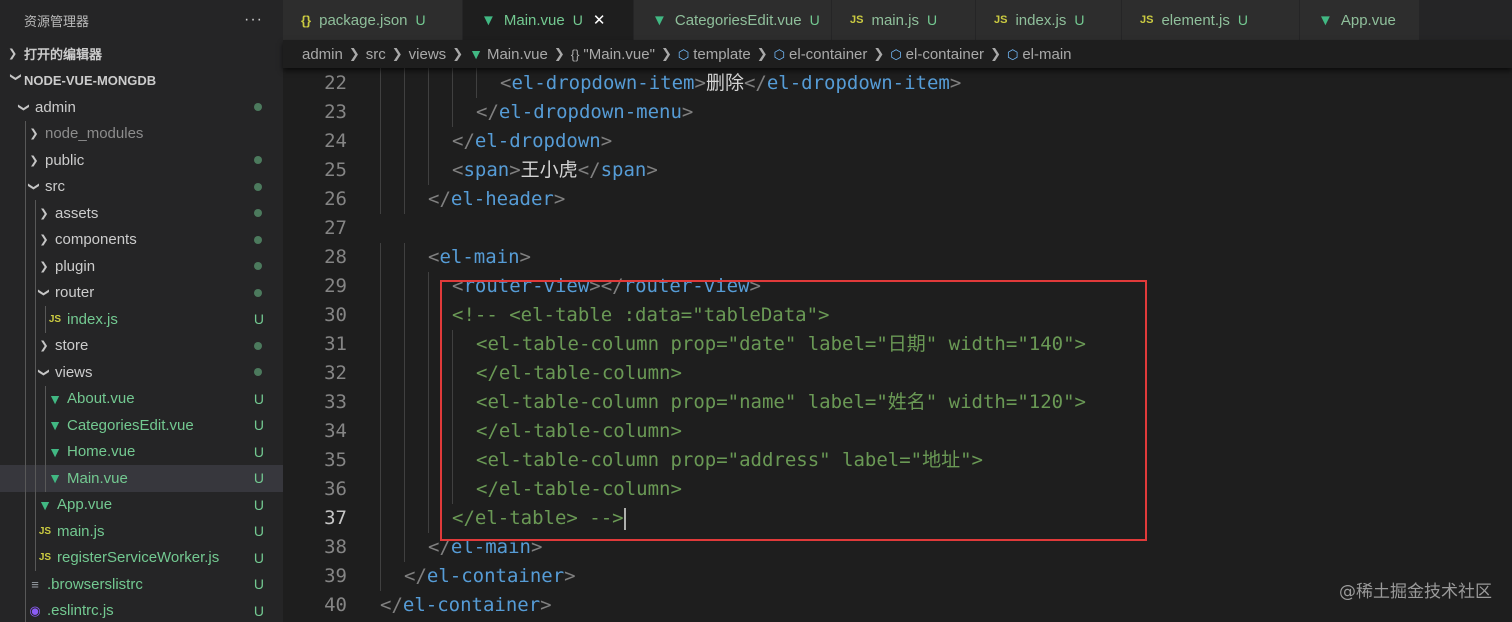 The image size is (1512, 622). What do you see at coordinates (322, 54) in the screenshot?
I see `breadcrumb-item: admin` at bounding box center [322, 54].